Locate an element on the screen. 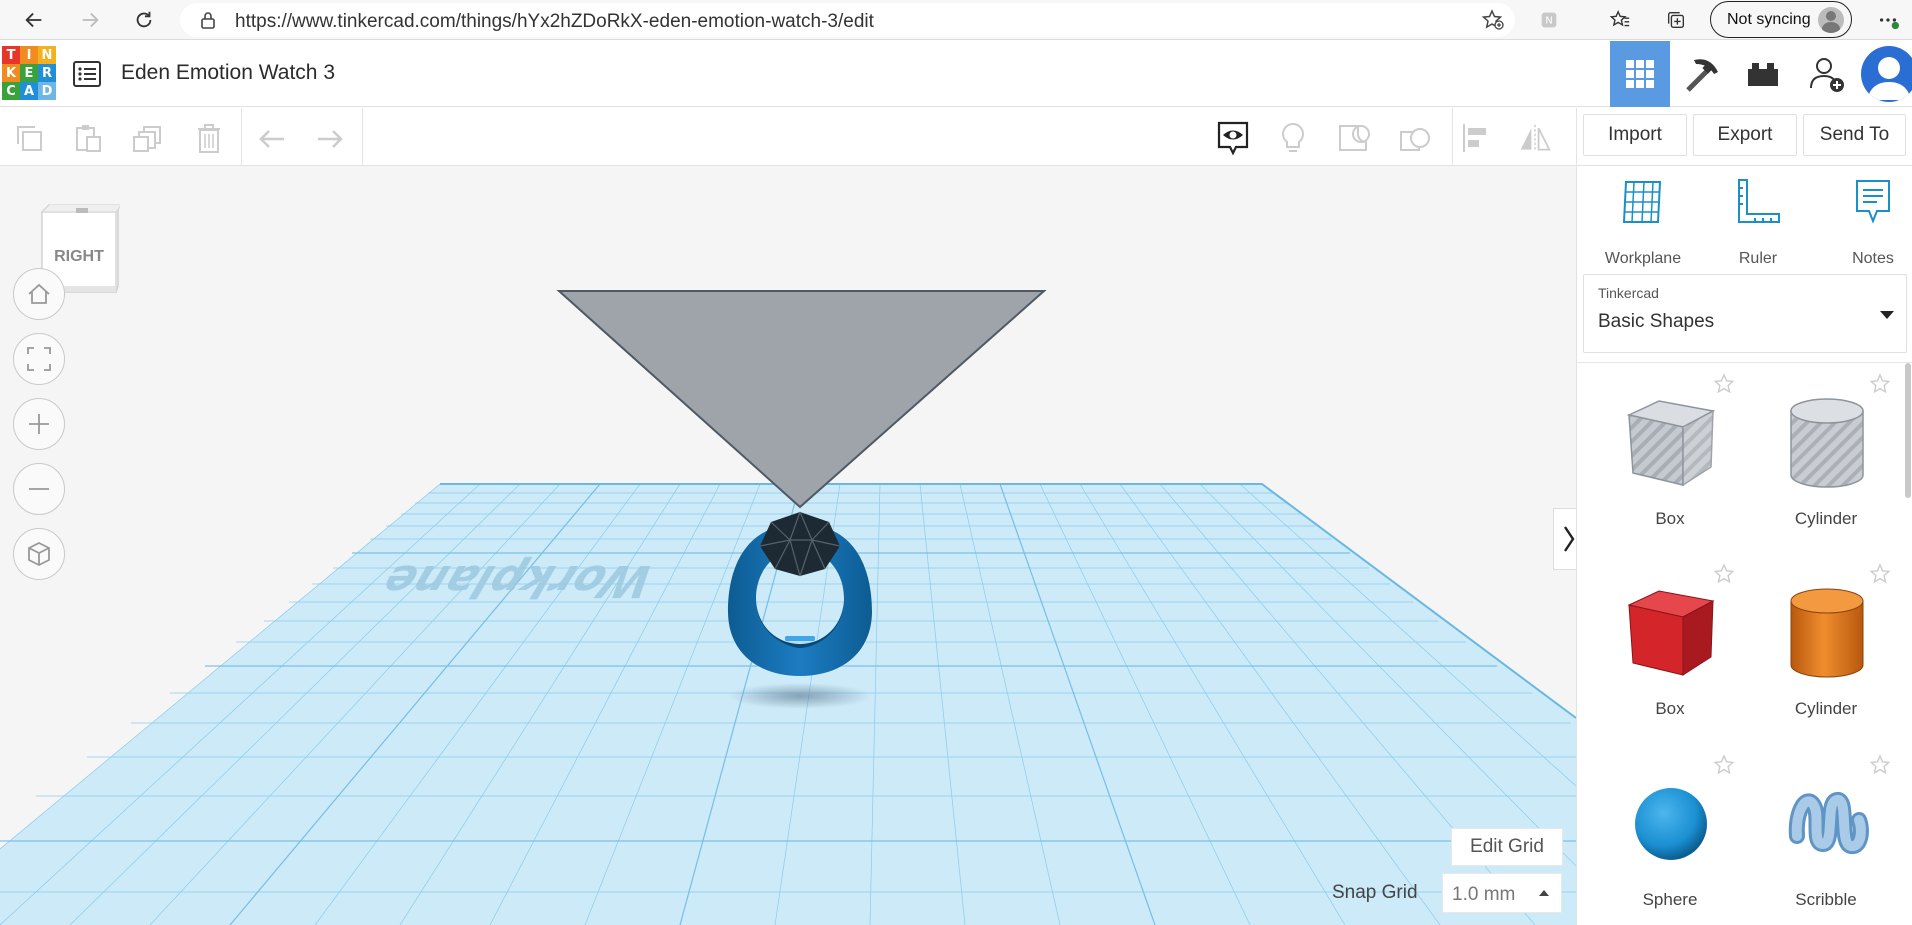  home-icon is located at coordinates (39, 293).